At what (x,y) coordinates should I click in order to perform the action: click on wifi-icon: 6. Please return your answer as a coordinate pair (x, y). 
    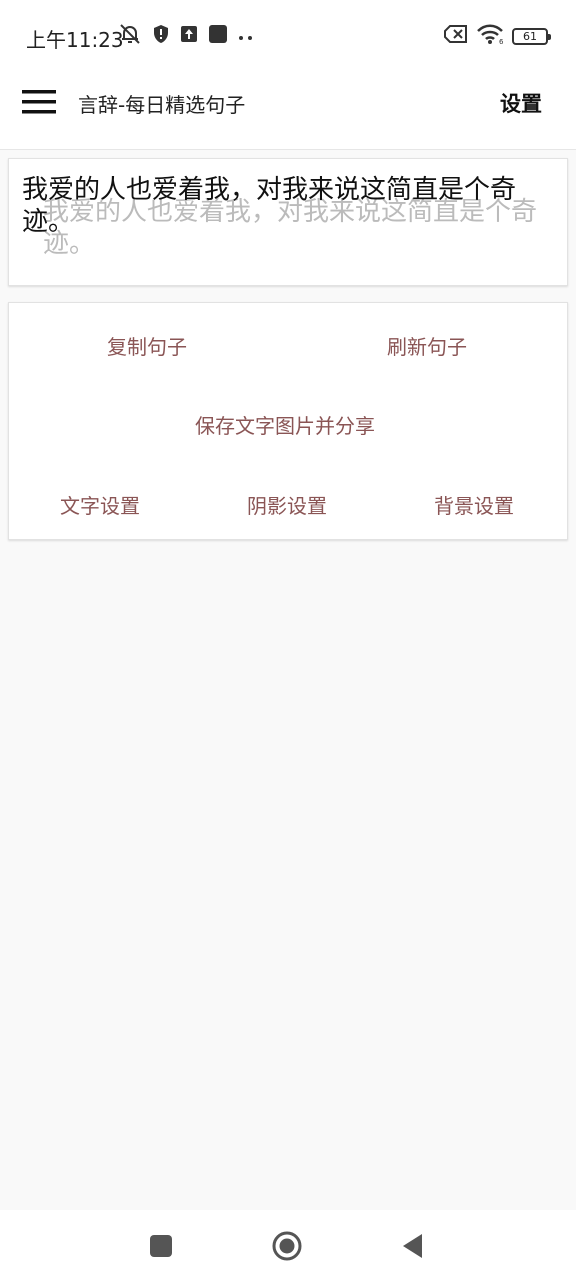
    Looking at the image, I should click on (490, 36).